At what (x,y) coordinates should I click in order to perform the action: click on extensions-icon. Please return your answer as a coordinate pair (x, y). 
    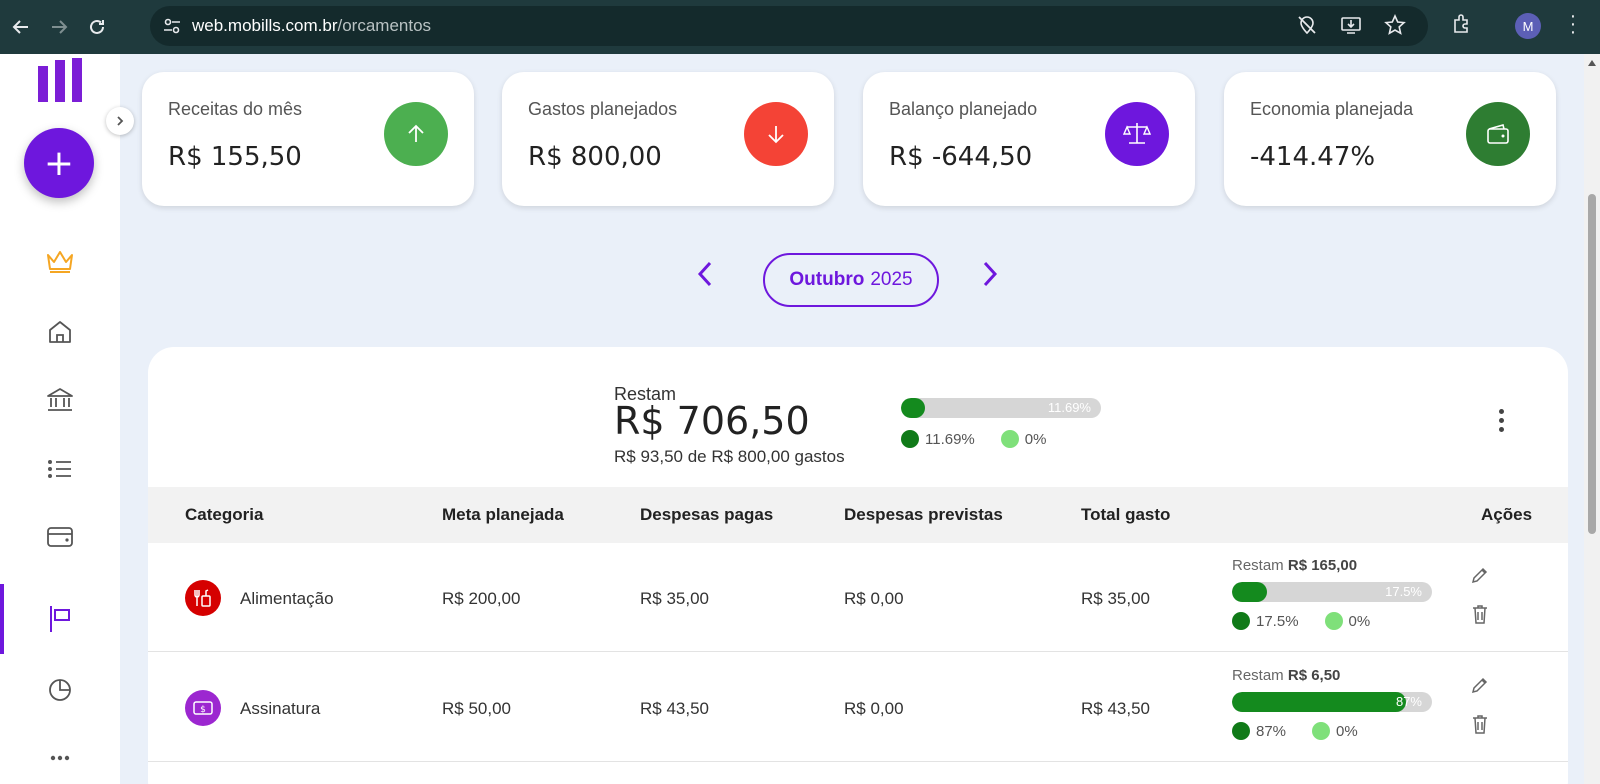
    Looking at the image, I should click on (1462, 24).